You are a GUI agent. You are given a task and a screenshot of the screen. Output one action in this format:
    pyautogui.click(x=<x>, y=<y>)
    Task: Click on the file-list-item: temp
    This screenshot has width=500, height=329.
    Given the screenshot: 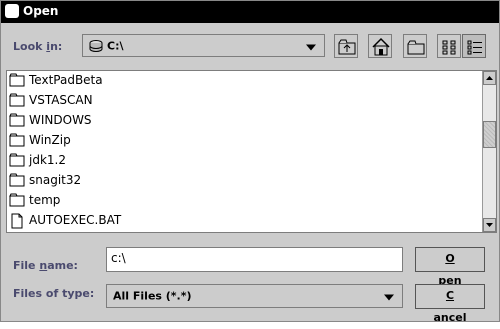 What is the action you would take?
    pyautogui.click(x=251, y=201)
    